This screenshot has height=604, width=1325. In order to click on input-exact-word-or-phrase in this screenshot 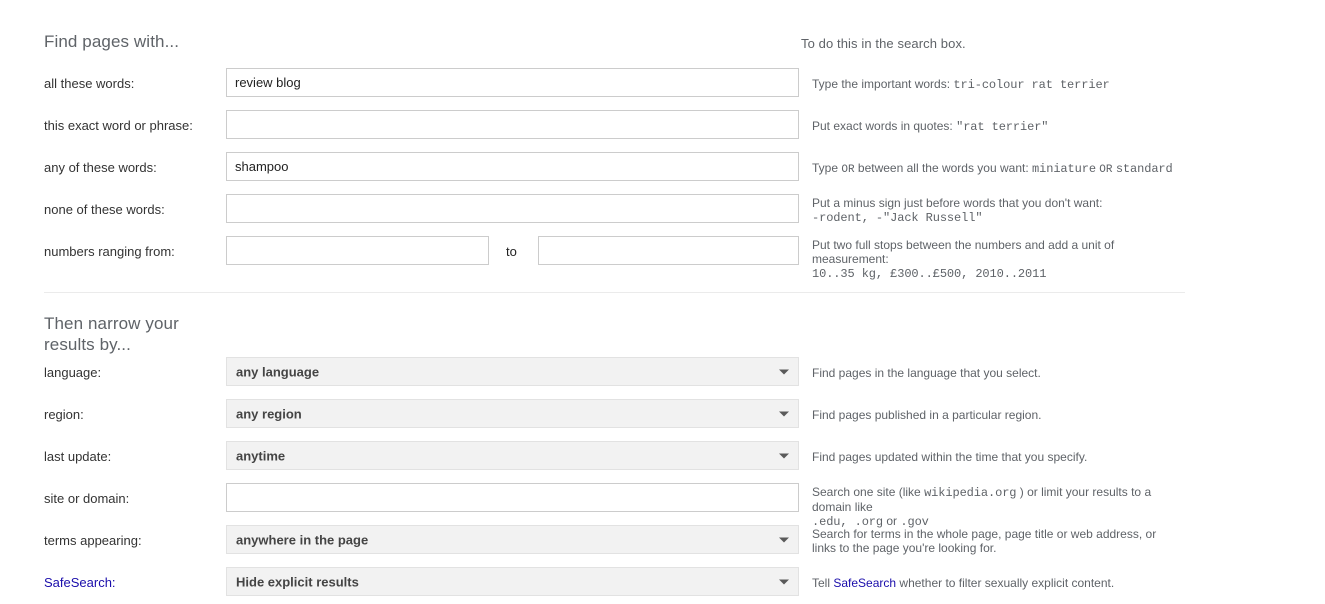, I will do `click(512, 124)`.